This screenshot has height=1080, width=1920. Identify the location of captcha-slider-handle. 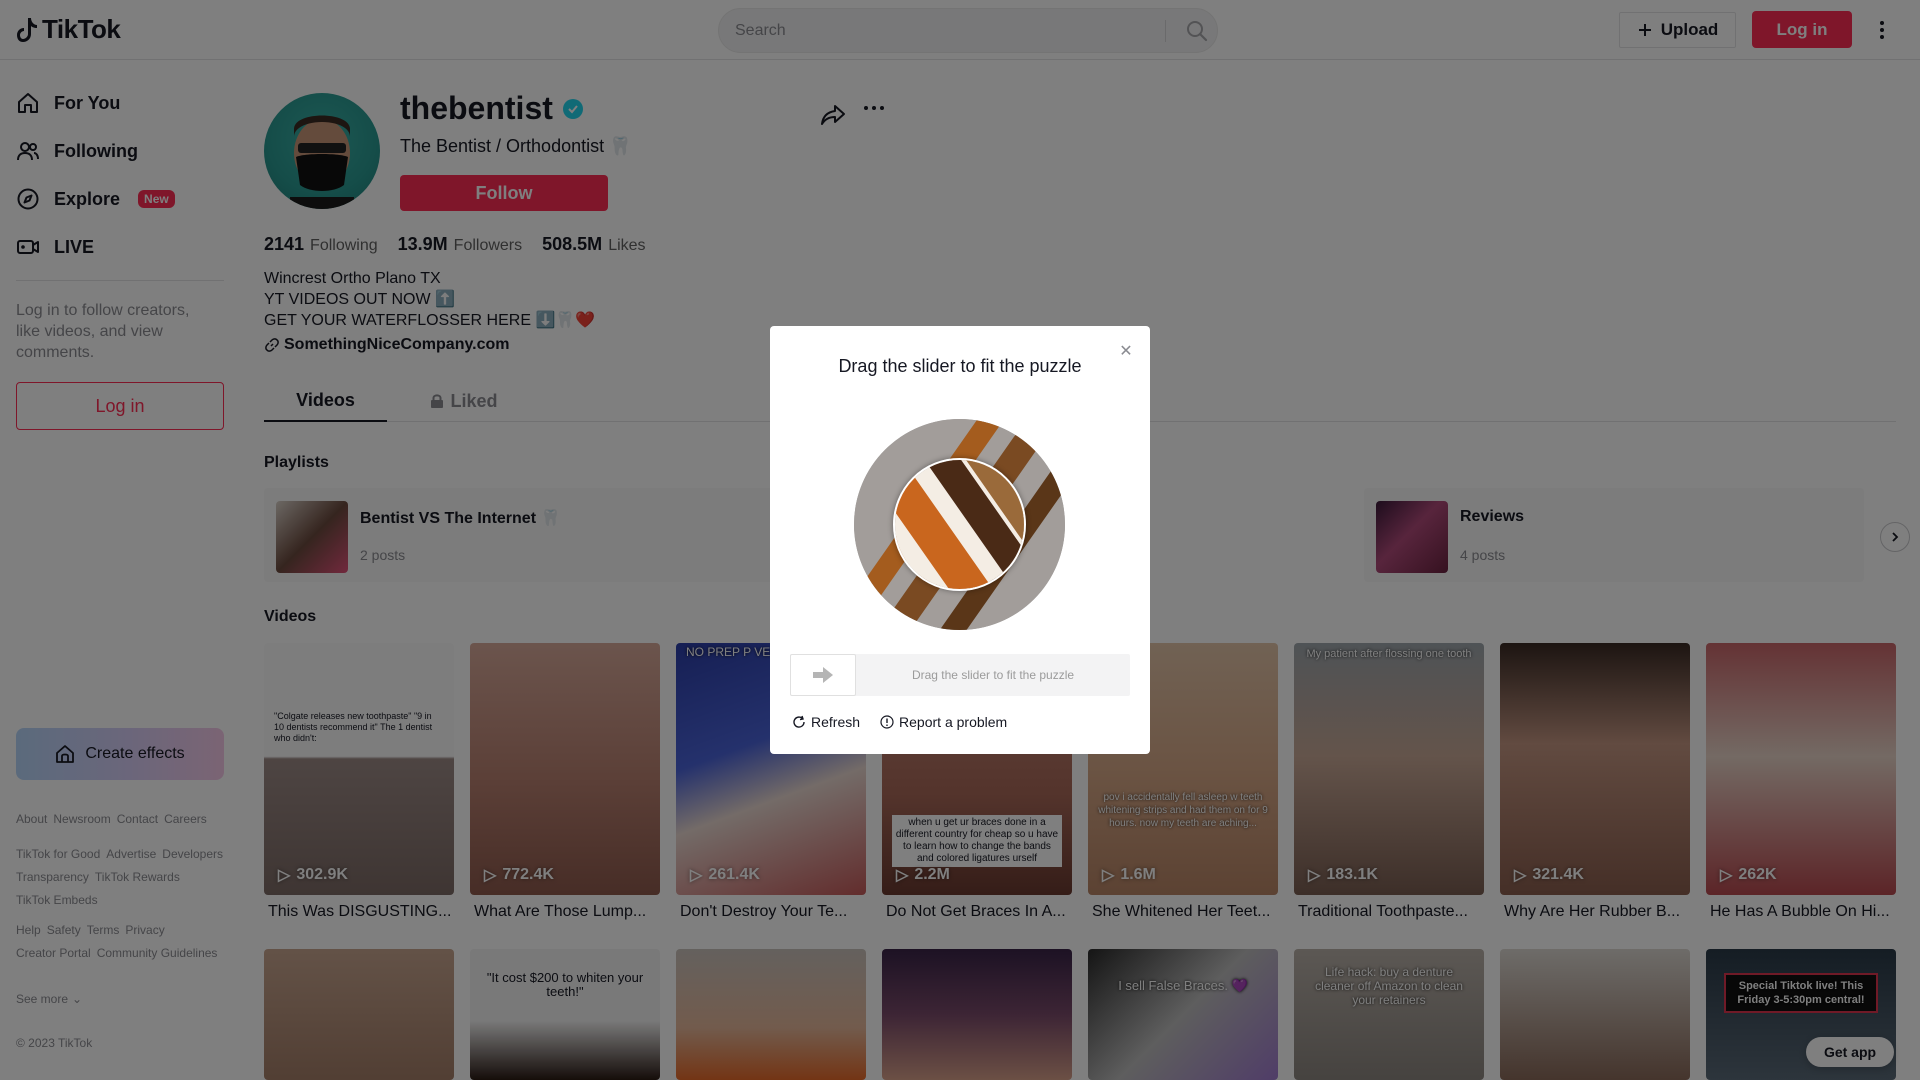
(823, 675).